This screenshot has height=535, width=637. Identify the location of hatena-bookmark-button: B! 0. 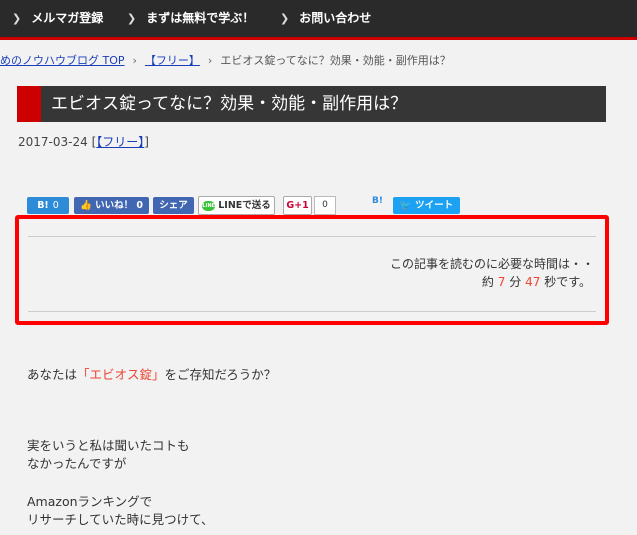
(48, 205).